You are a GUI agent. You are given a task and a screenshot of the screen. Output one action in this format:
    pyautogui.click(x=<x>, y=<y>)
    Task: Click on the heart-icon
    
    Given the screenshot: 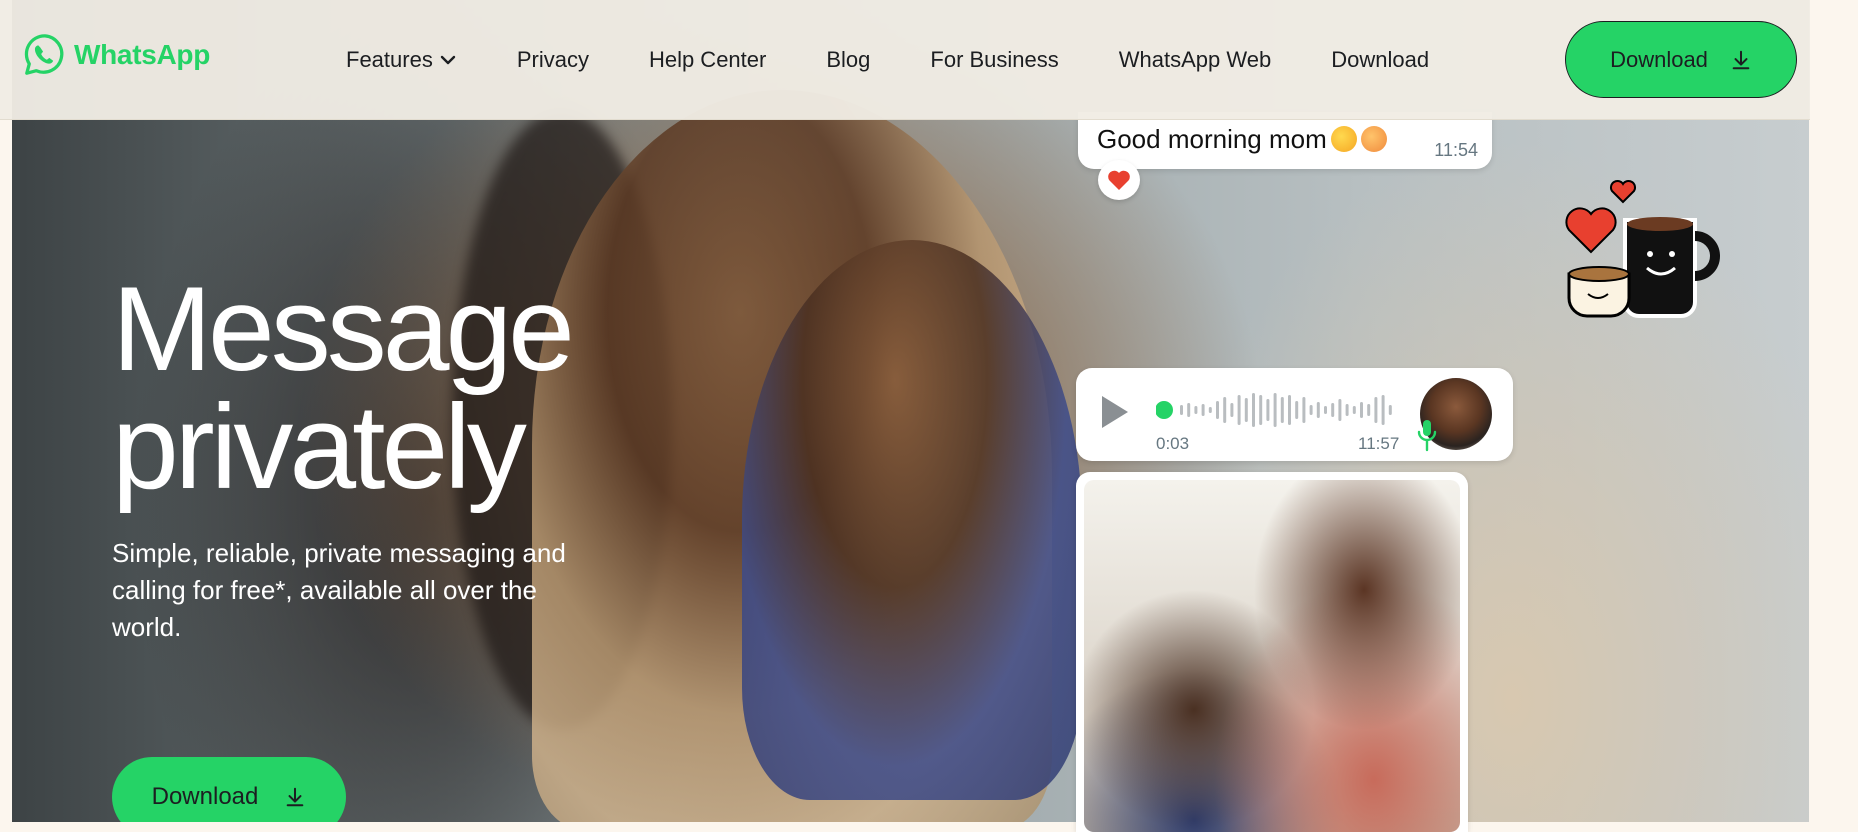 What is the action you would take?
    pyautogui.click(x=1119, y=180)
    